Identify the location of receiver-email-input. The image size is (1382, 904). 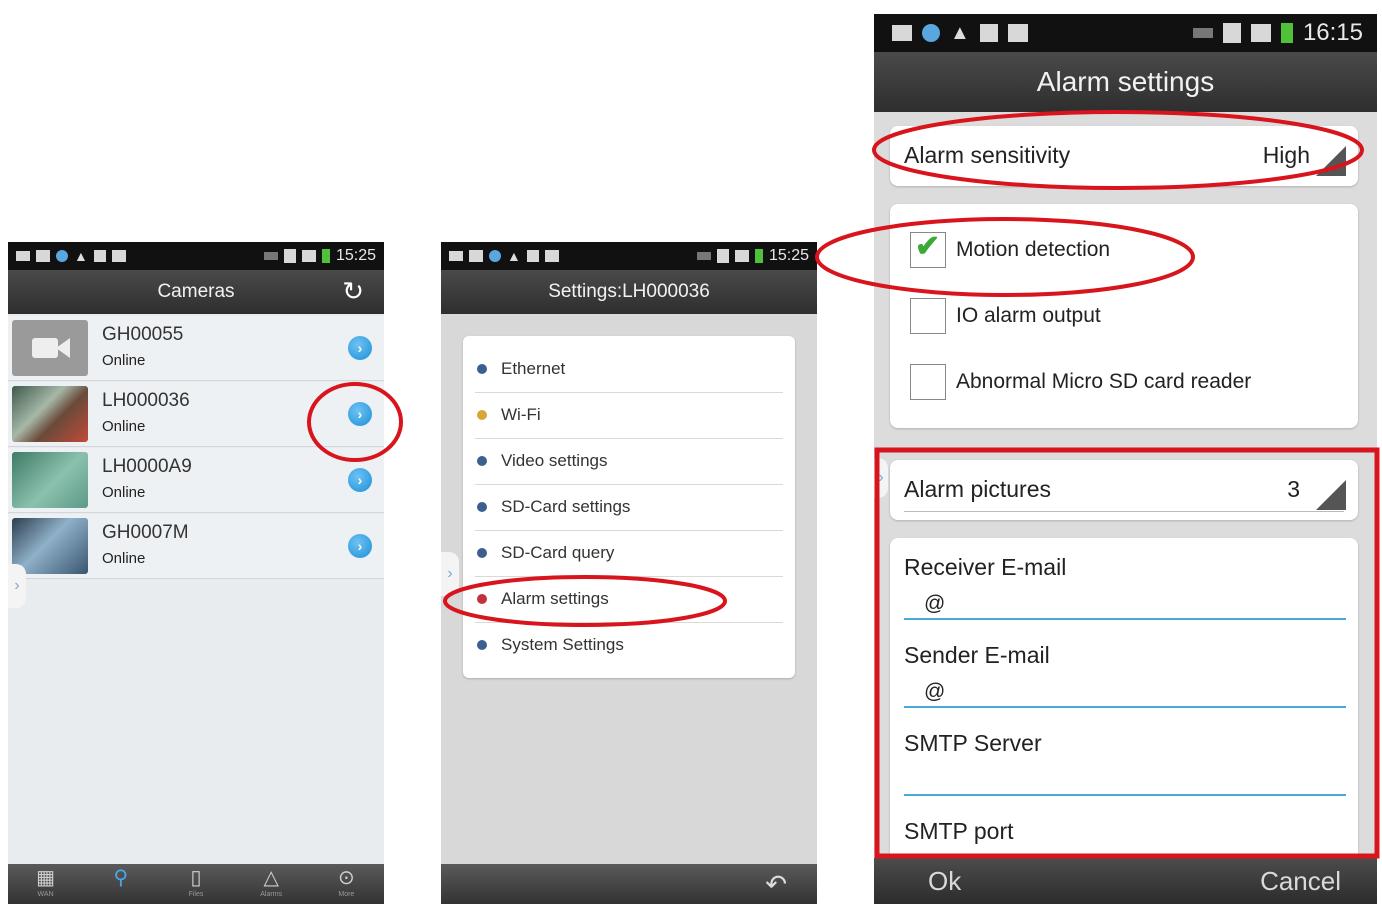
(1125, 605).